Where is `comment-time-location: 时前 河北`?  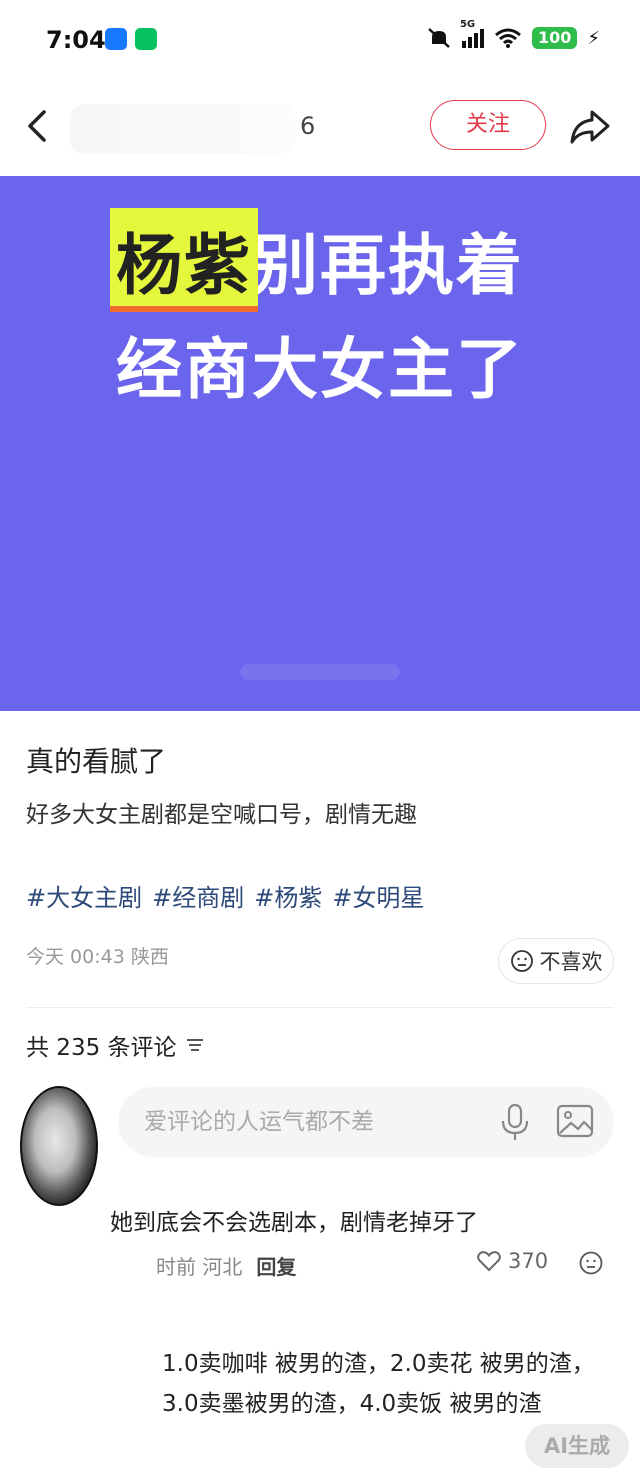 comment-time-location: 时前 河北 is located at coordinates (199, 1267).